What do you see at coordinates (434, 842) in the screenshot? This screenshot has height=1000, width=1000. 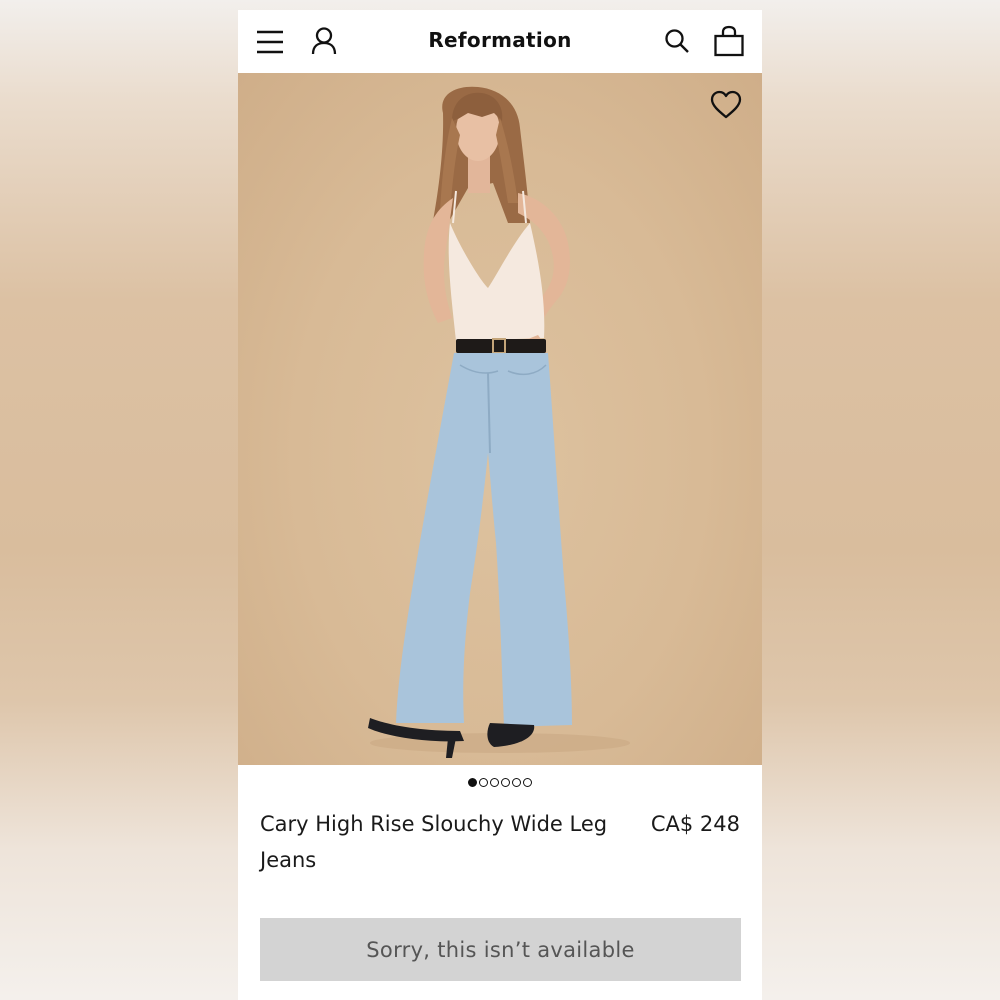 I see `product-name: Cary High Rise Slouchy Wide Leg Jeans` at bounding box center [434, 842].